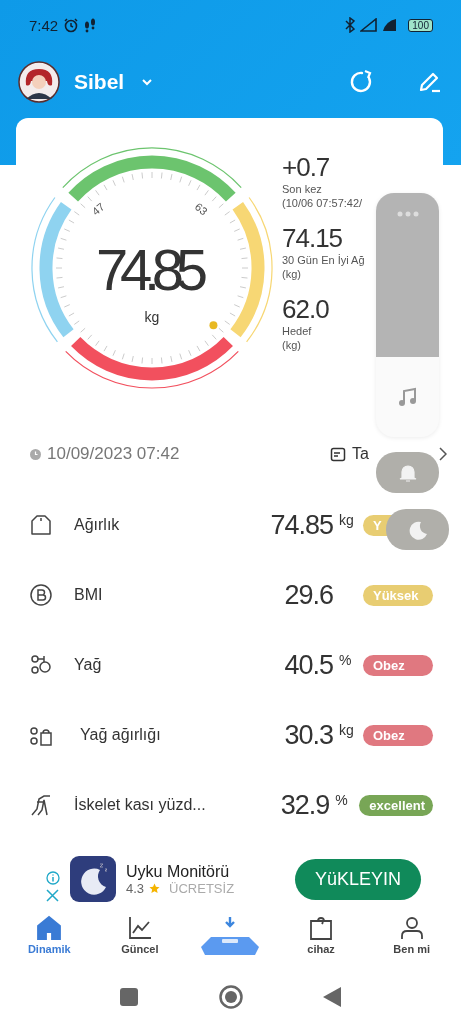 This screenshot has width=461, height=1024. What do you see at coordinates (230, 936) in the screenshot?
I see `scale-icon` at bounding box center [230, 936].